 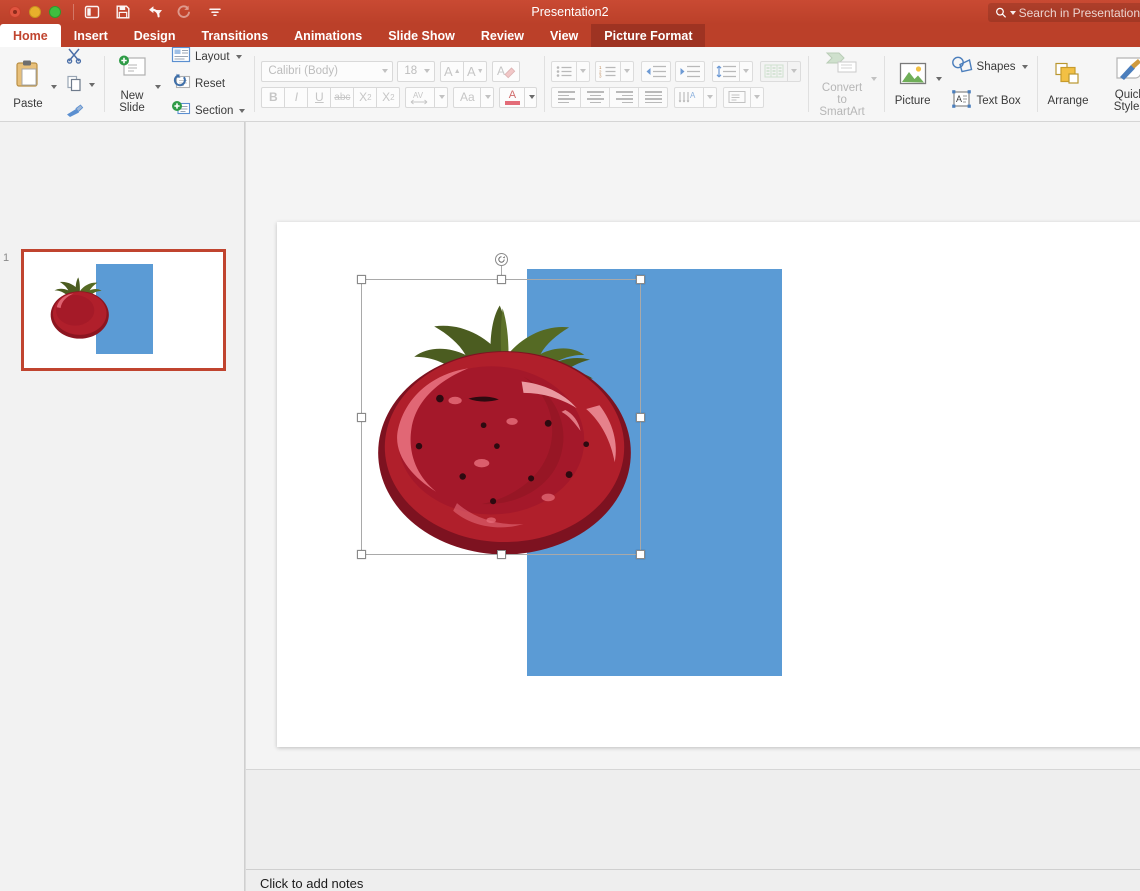 What do you see at coordinates (512, 97) in the screenshot?
I see `font-color-button: A` at bounding box center [512, 97].